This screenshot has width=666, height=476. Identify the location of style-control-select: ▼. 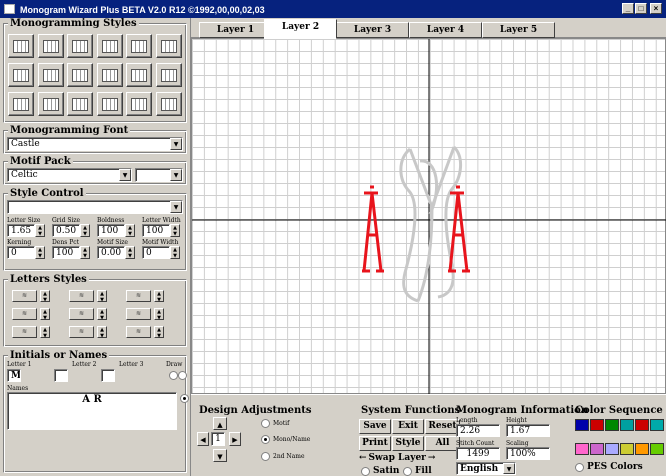
(95, 207).